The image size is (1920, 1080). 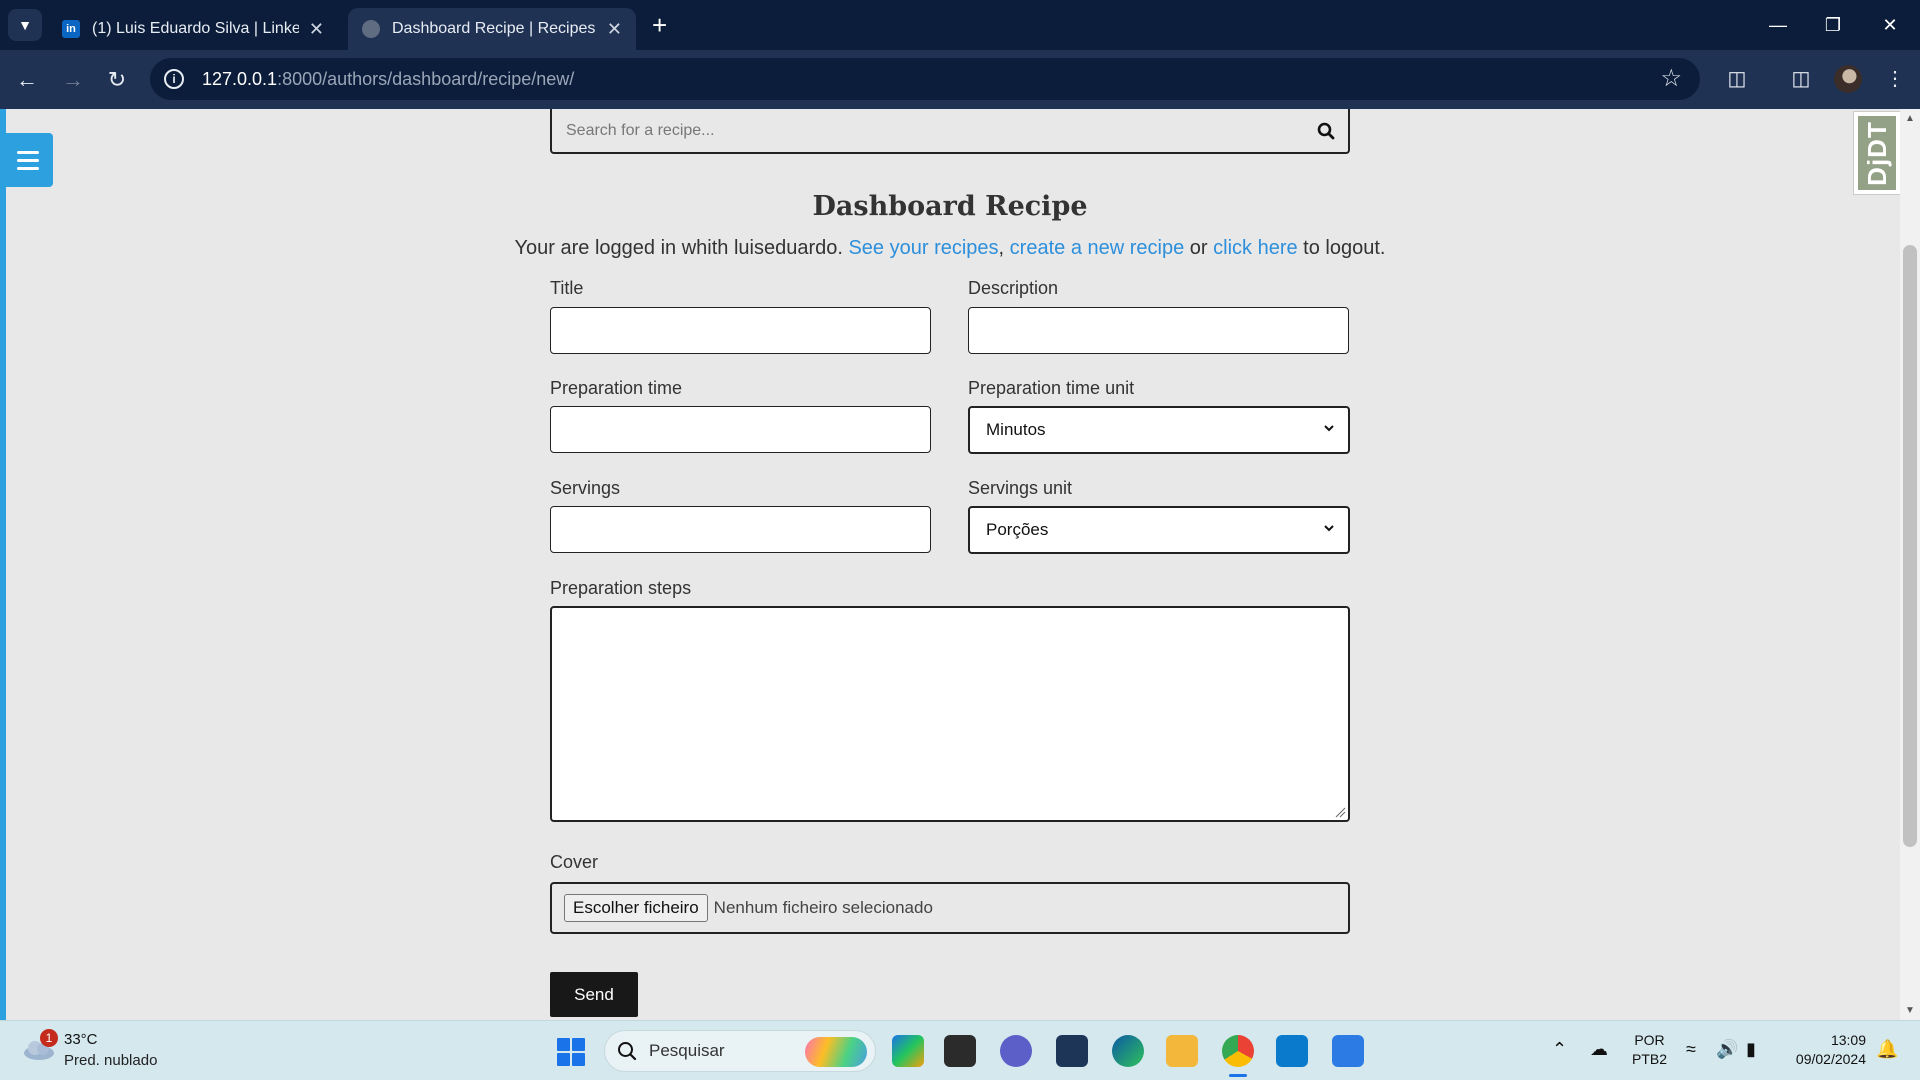 What do you see at coordinates (659, 25) in the screenshot?
I see `new-tab-button: +` at bounding box center [659, 25].